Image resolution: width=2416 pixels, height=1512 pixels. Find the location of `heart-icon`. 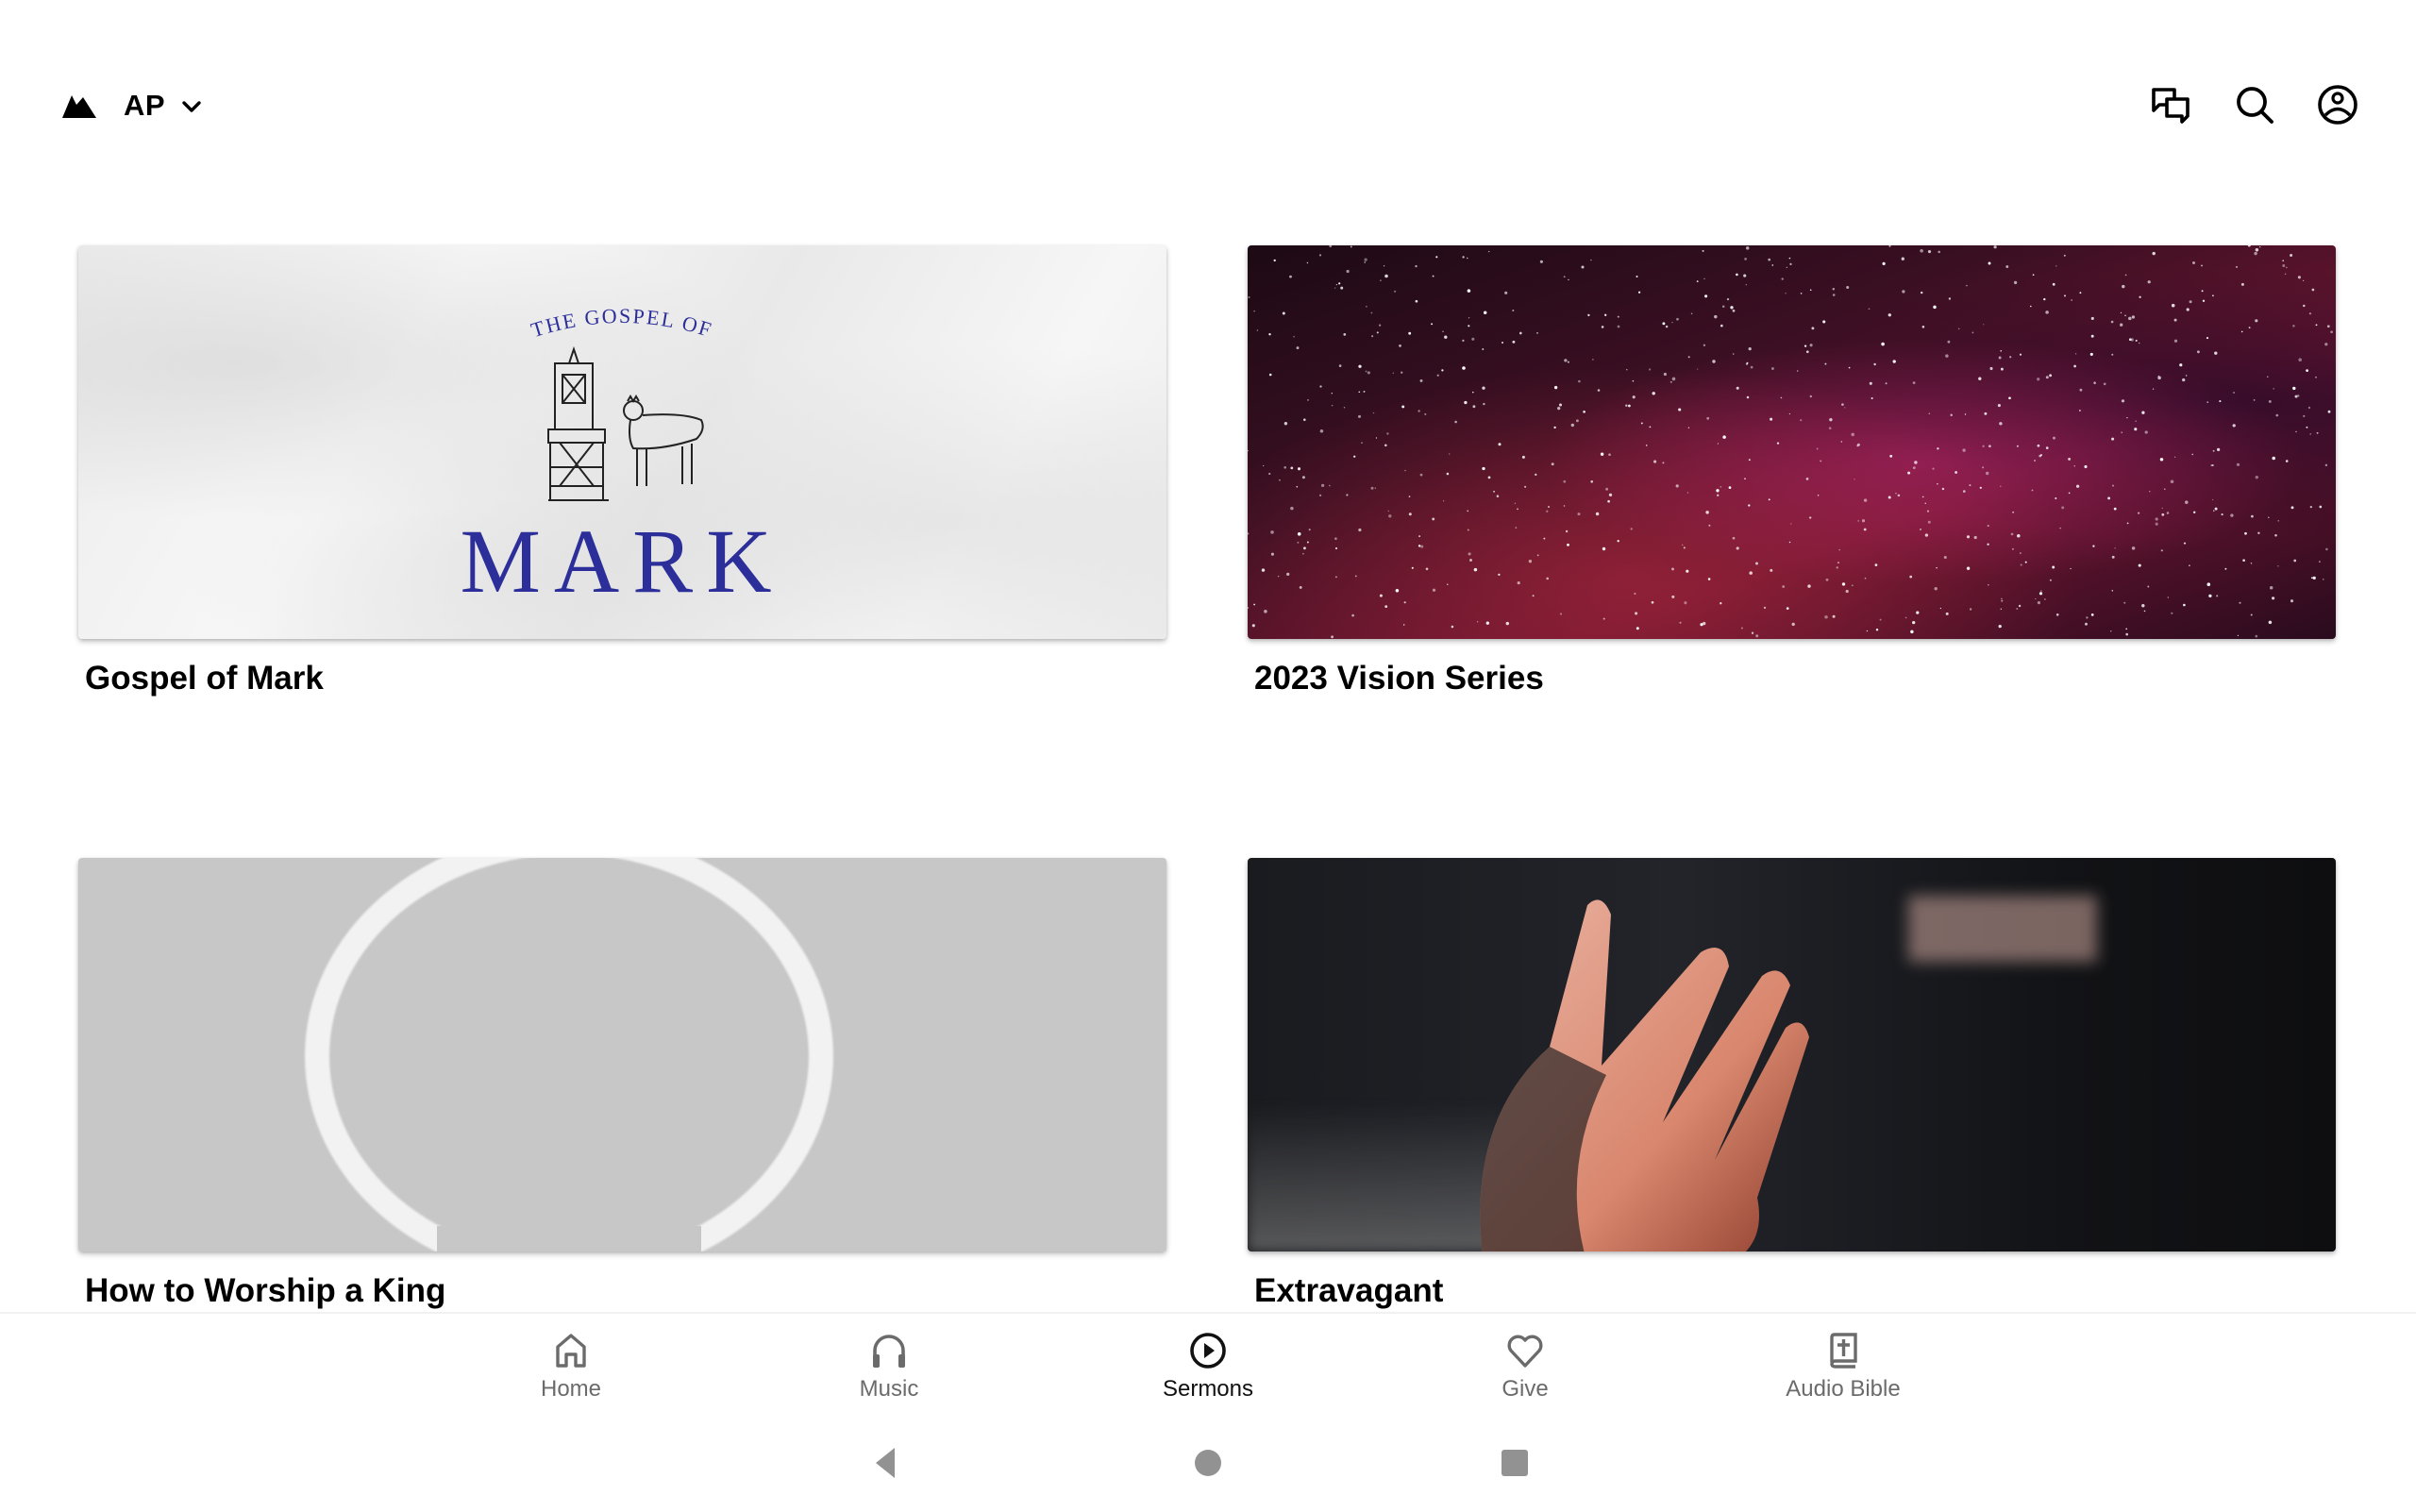

heart-icon is located at coordinates (1525, 1351).